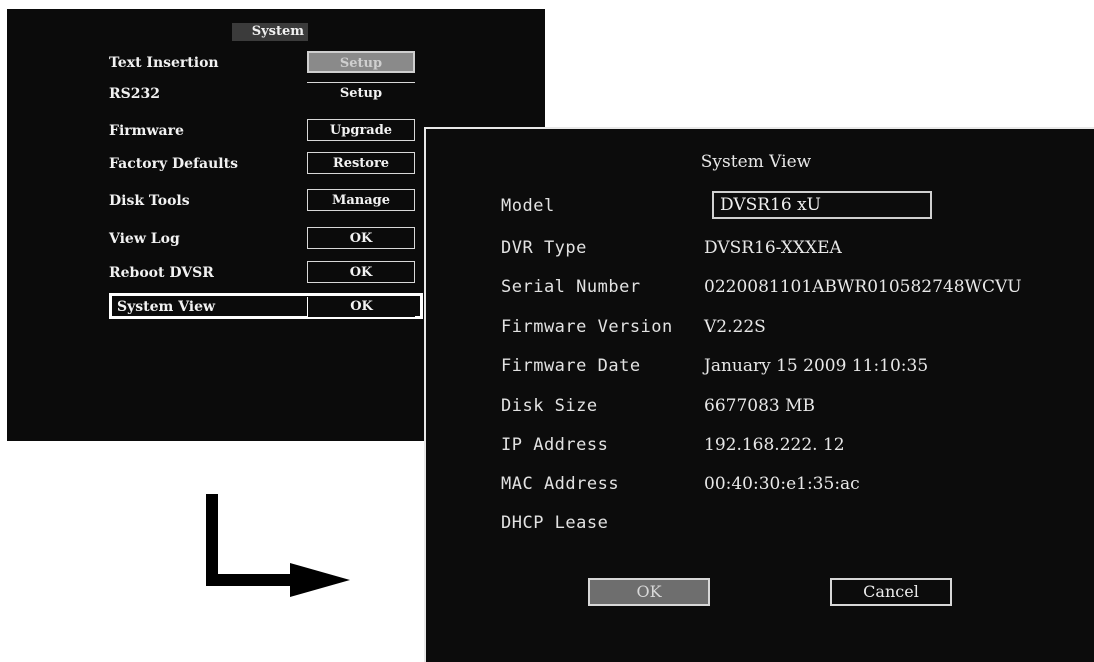 Image resolution: width=1094 pixels, height=662 pixels. I want to click on firmware-date-label: Firmware Date, so click(571, 366).